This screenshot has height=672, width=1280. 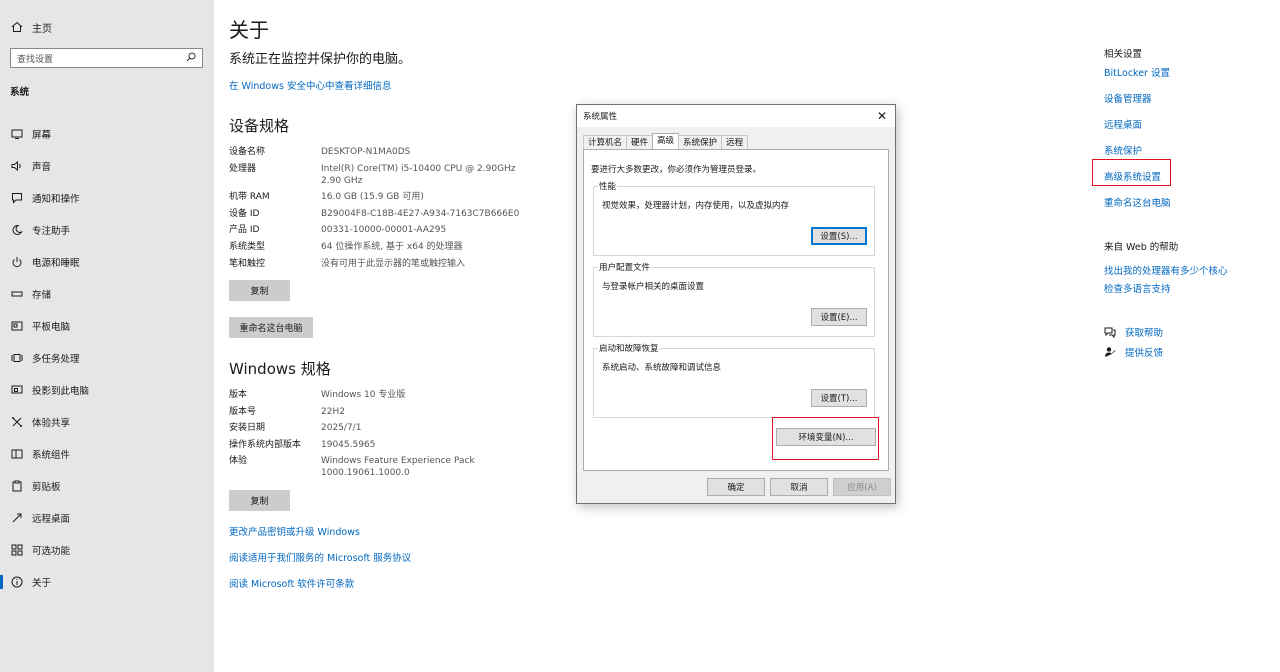 I want to click on dialog-title: 系统属性, so click(x=600, y=117).